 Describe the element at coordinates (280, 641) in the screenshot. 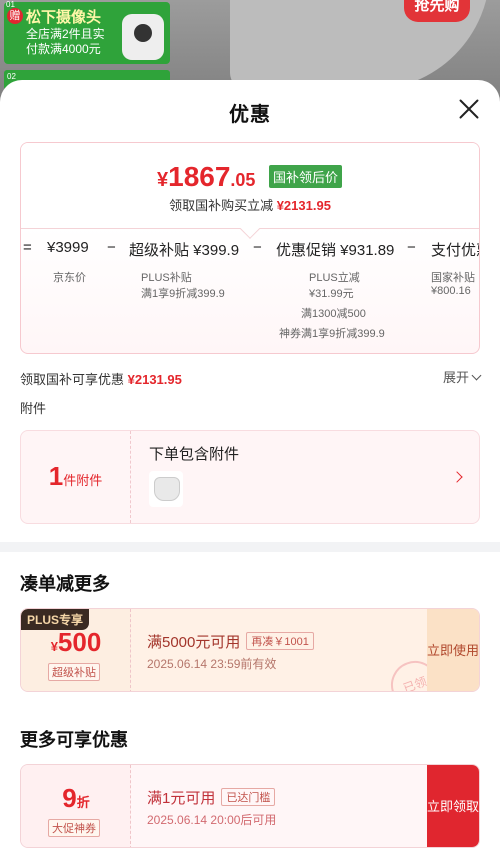

I see `coupon-pill: 再凑￥1001` at that location.